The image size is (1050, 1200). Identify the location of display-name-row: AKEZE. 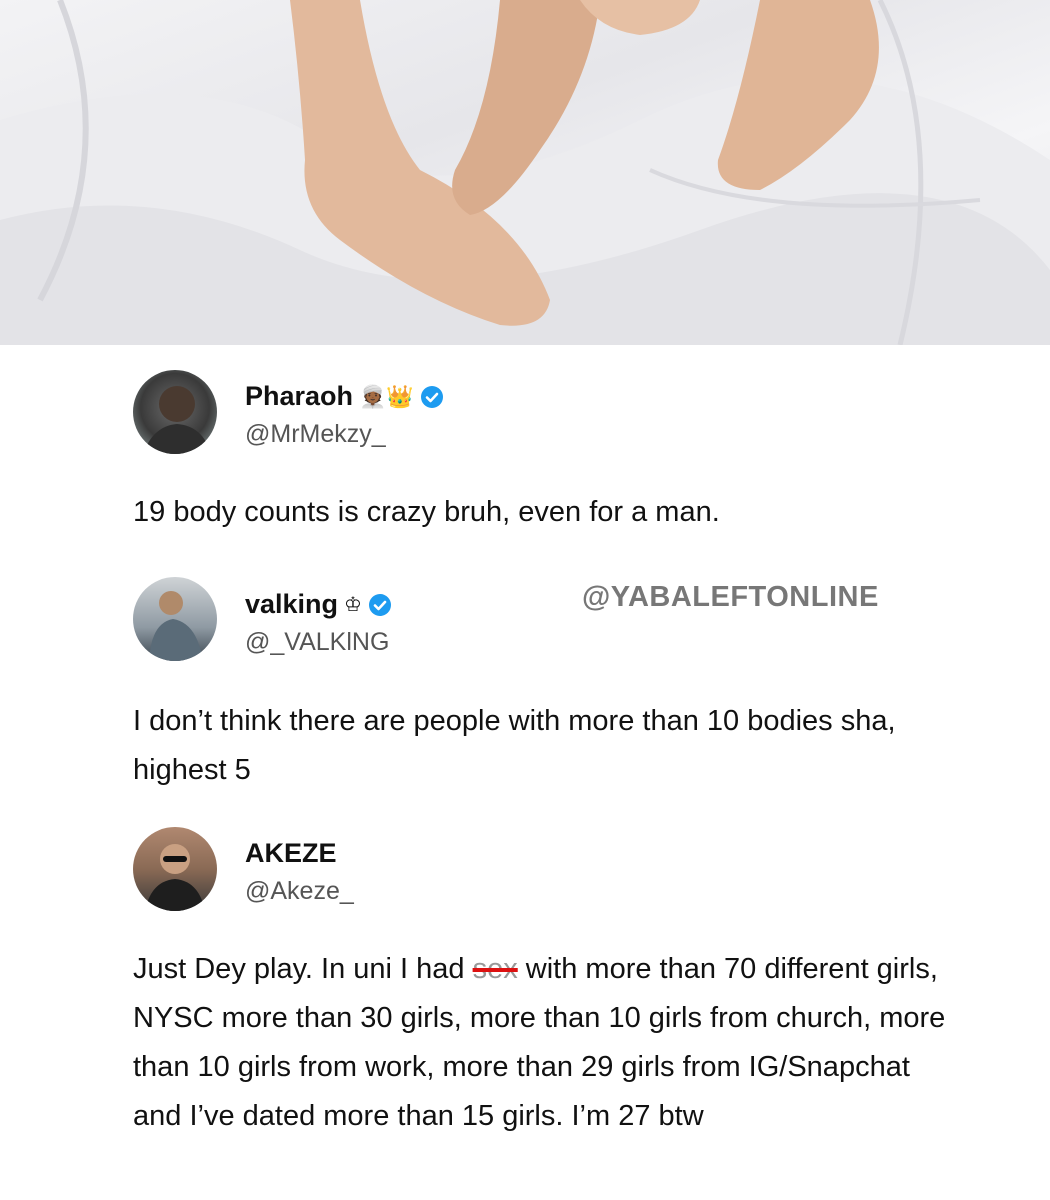
(291, 853).